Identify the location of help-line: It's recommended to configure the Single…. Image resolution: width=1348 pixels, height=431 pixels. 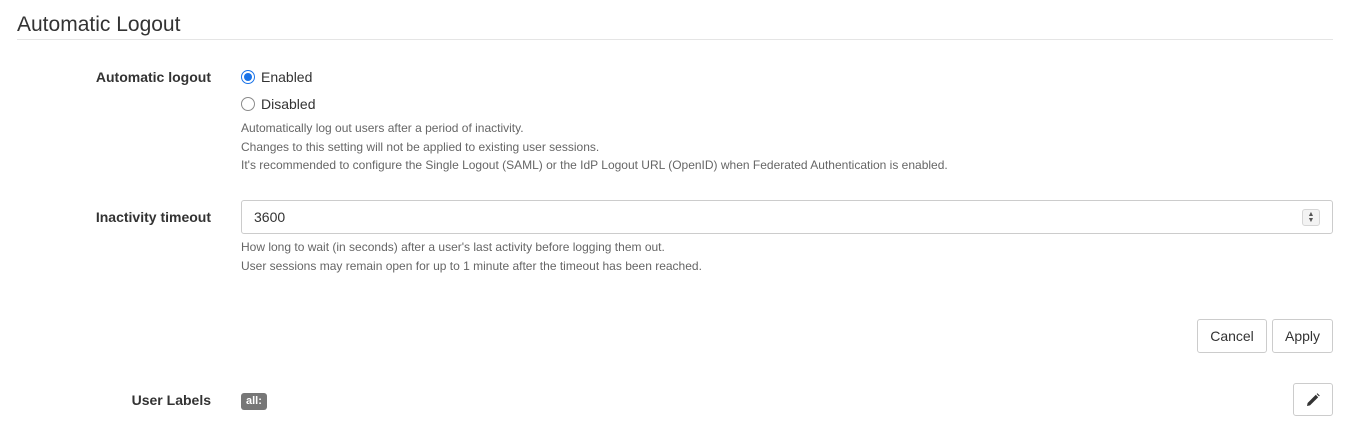
(594, 165).